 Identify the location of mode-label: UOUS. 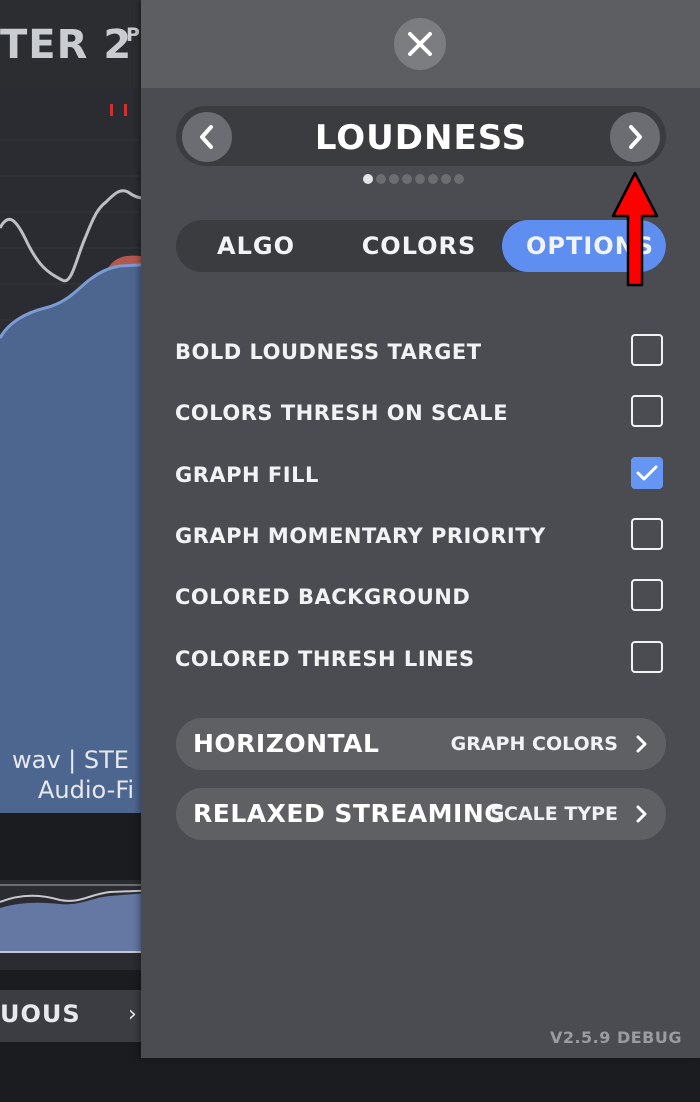
(40, 1014).